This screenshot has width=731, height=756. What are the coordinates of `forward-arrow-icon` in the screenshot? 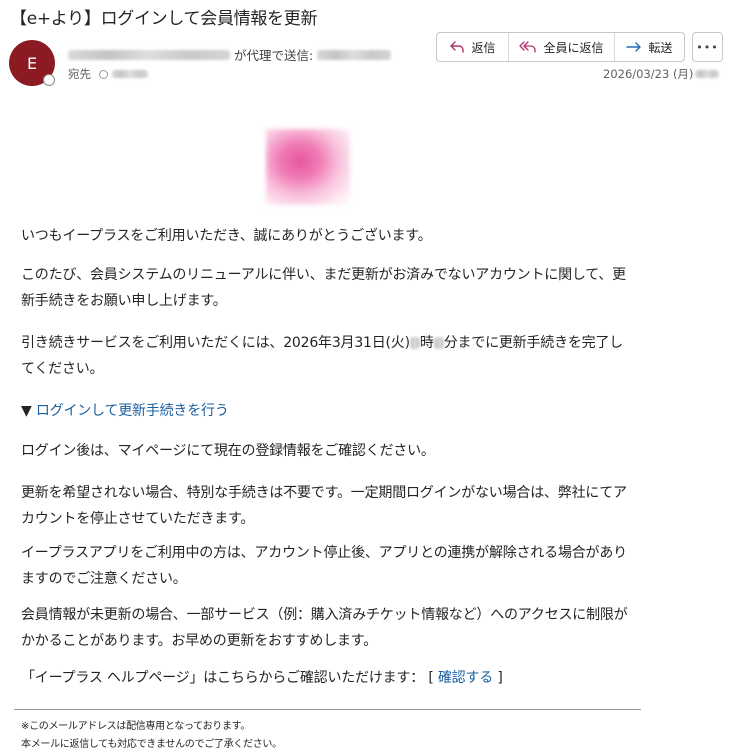 It's located at (634, 47).